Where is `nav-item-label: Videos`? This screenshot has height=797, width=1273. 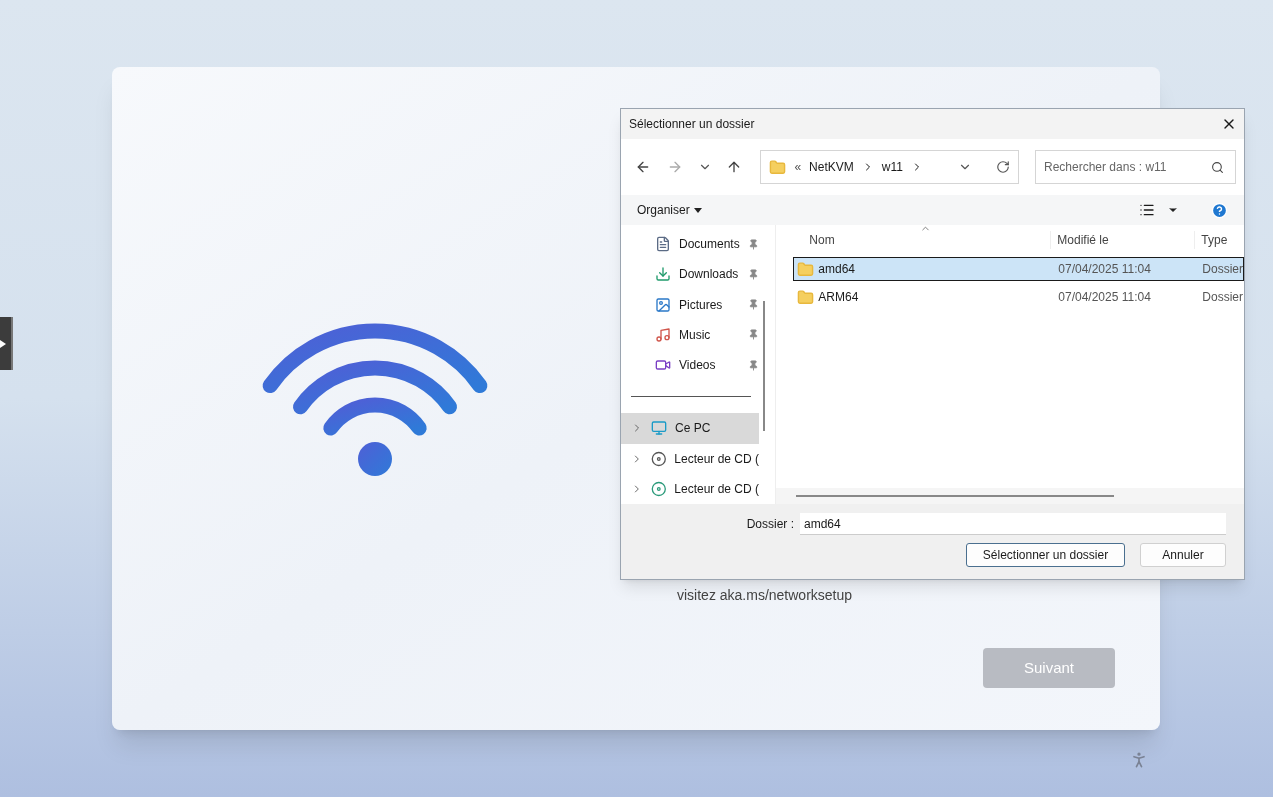 nav-item-label: Videos is located at coordinates (697, 366).